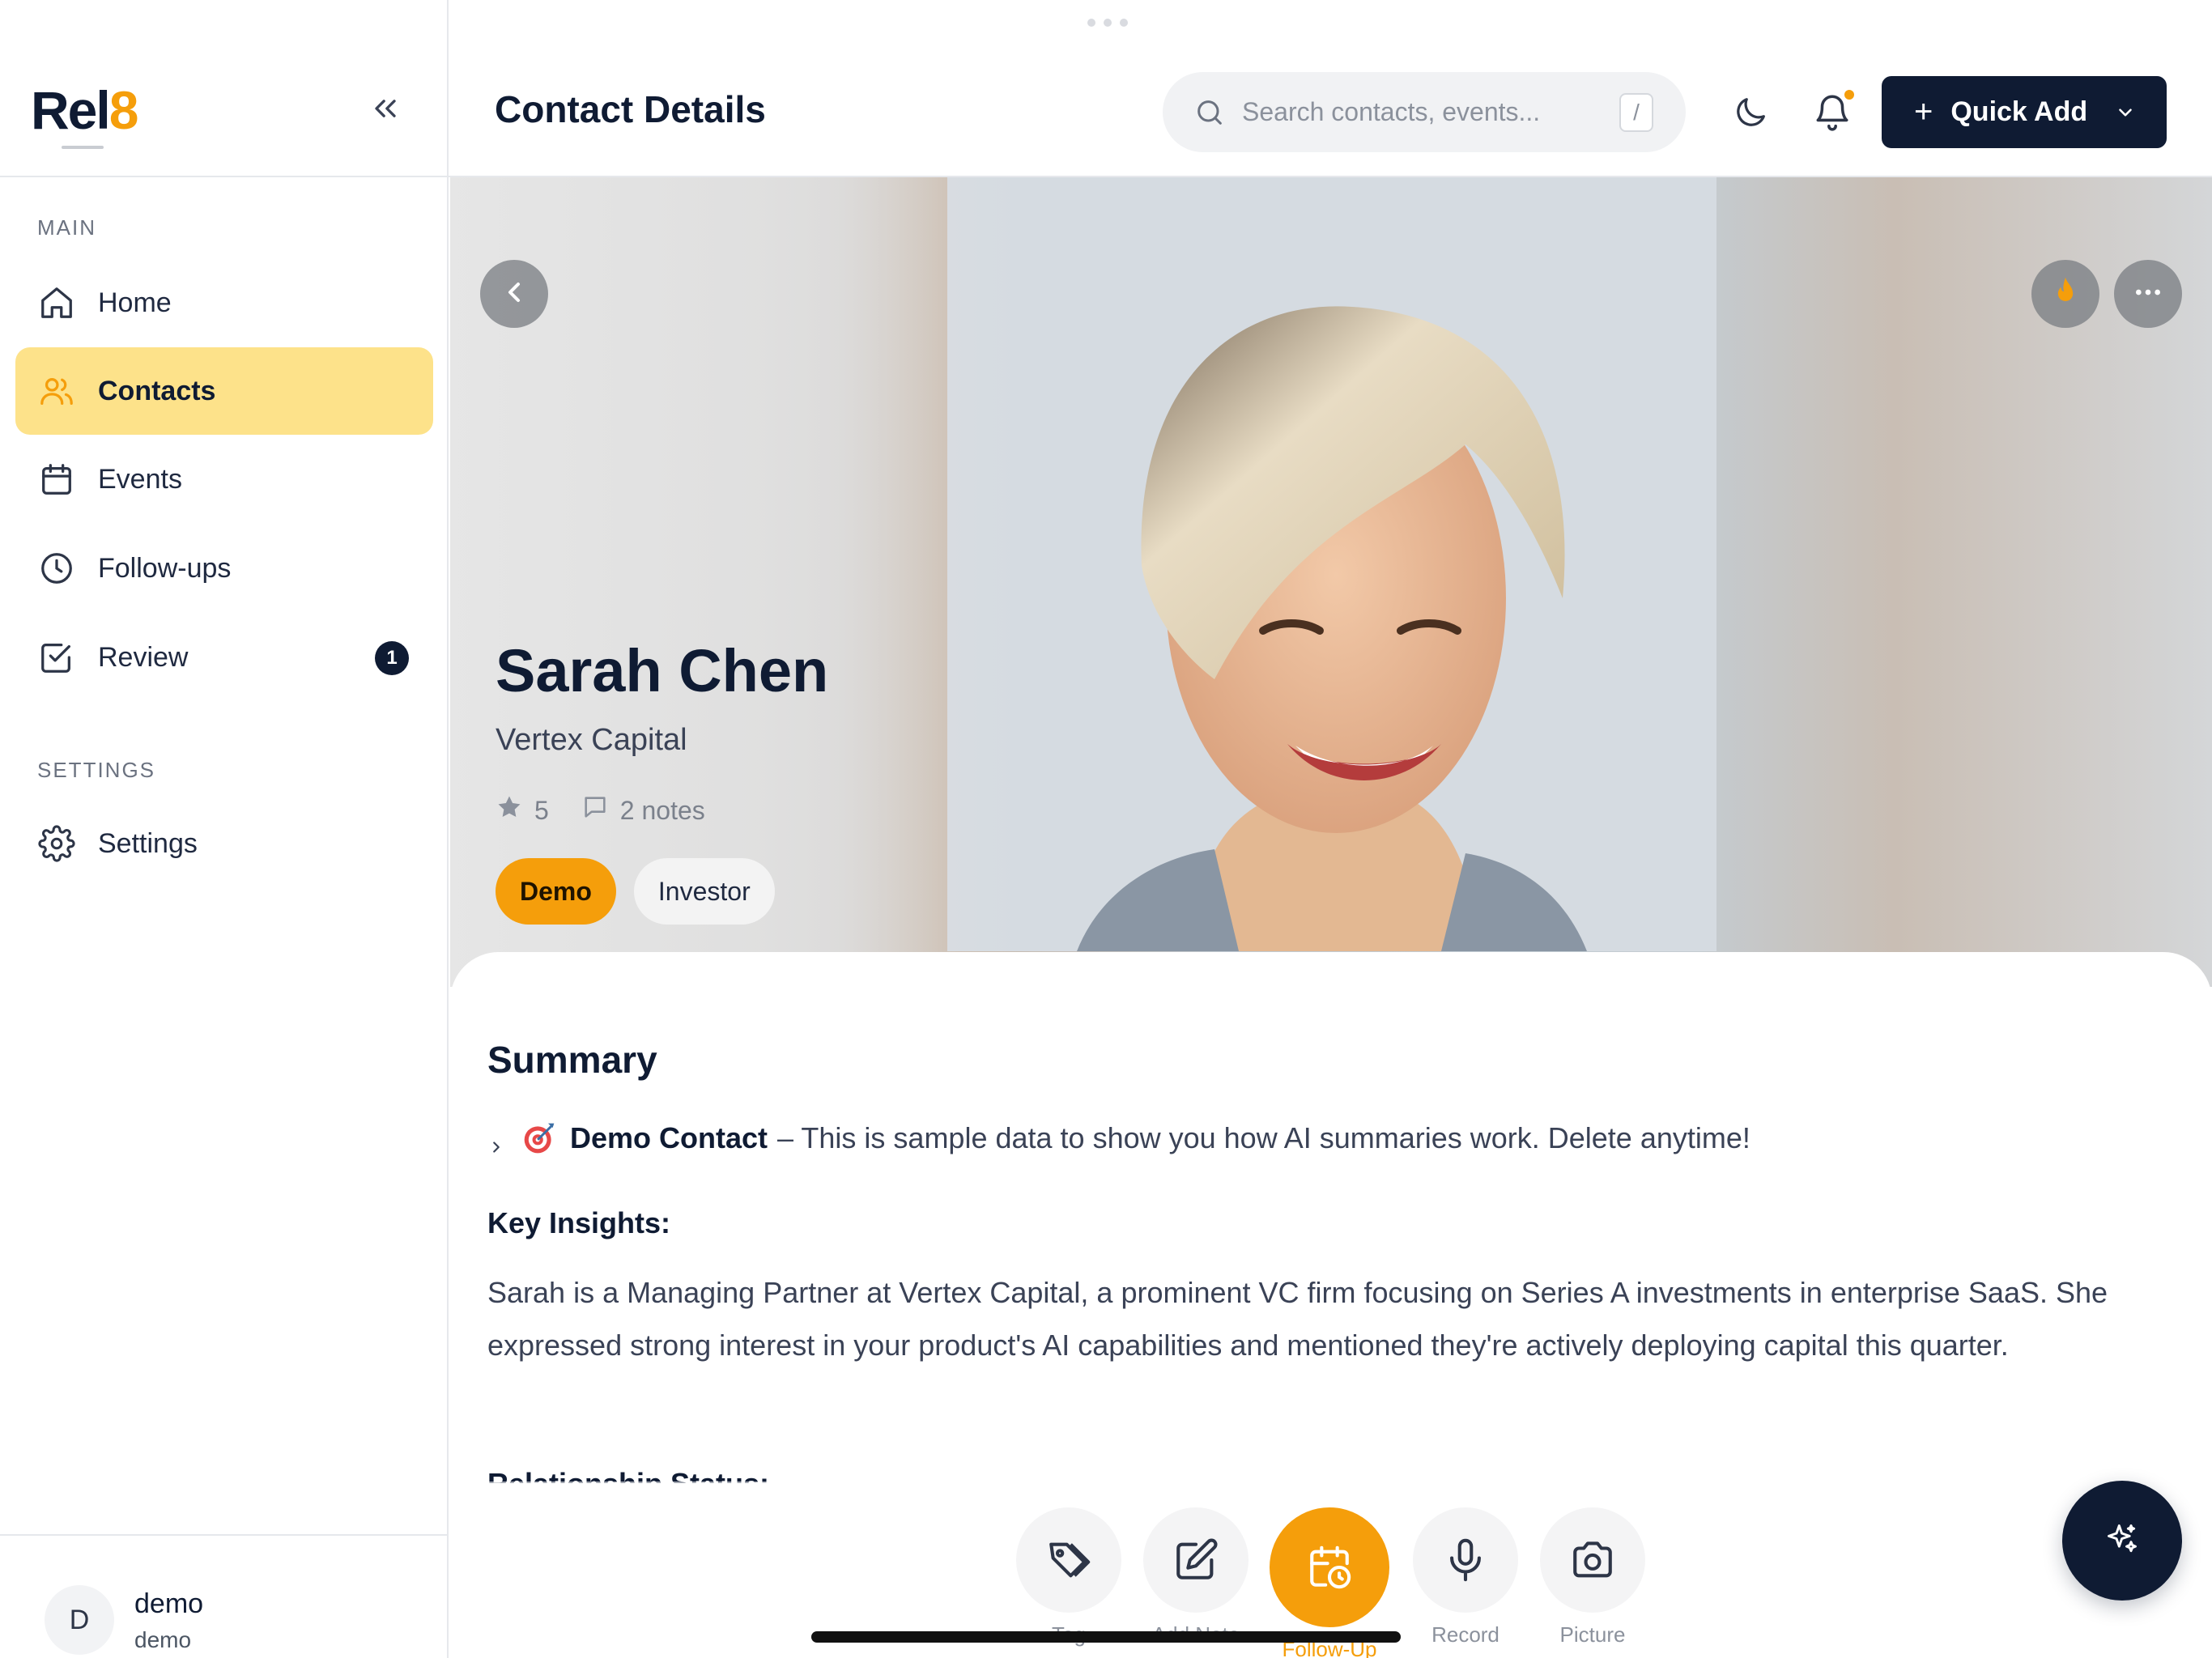 The image size is (2212, 1658). Describe the element at coordinates (662, 811) in the screenshot. I see `notes-count: 2 notes` at that location.